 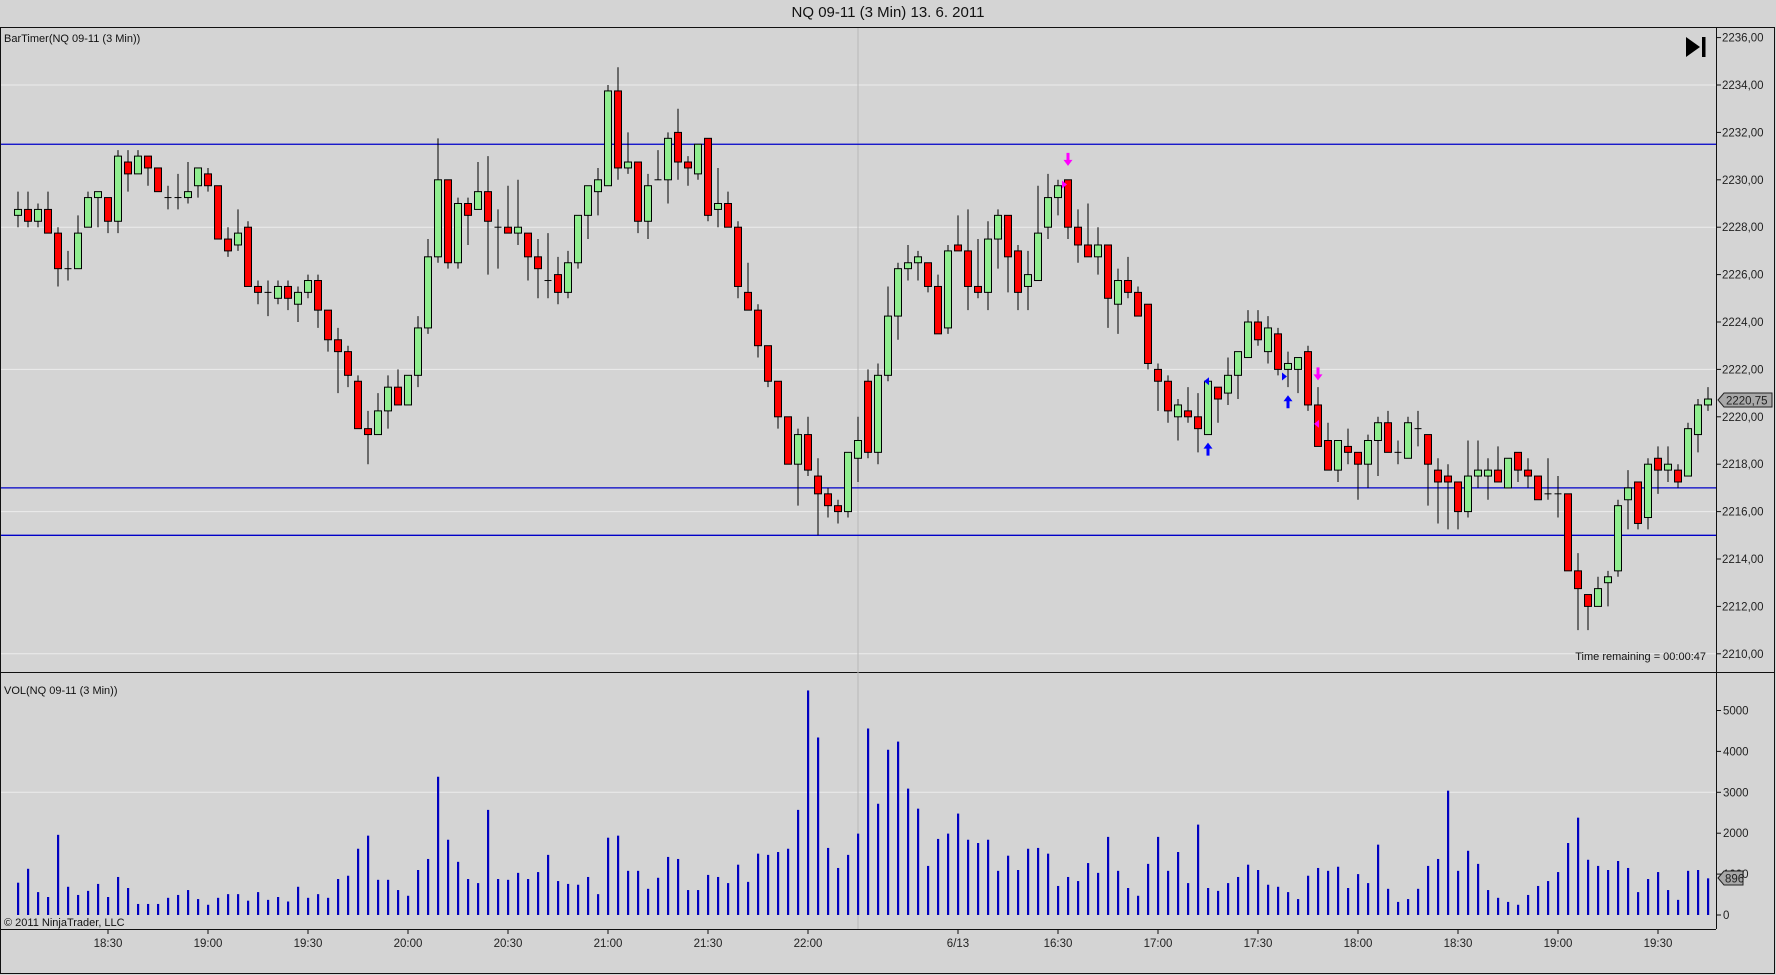 What do you see at coordinates (1743, 513) in the screenshot?
I see `price-tick-label: 2216,00` at bounding box center [1743, 513].